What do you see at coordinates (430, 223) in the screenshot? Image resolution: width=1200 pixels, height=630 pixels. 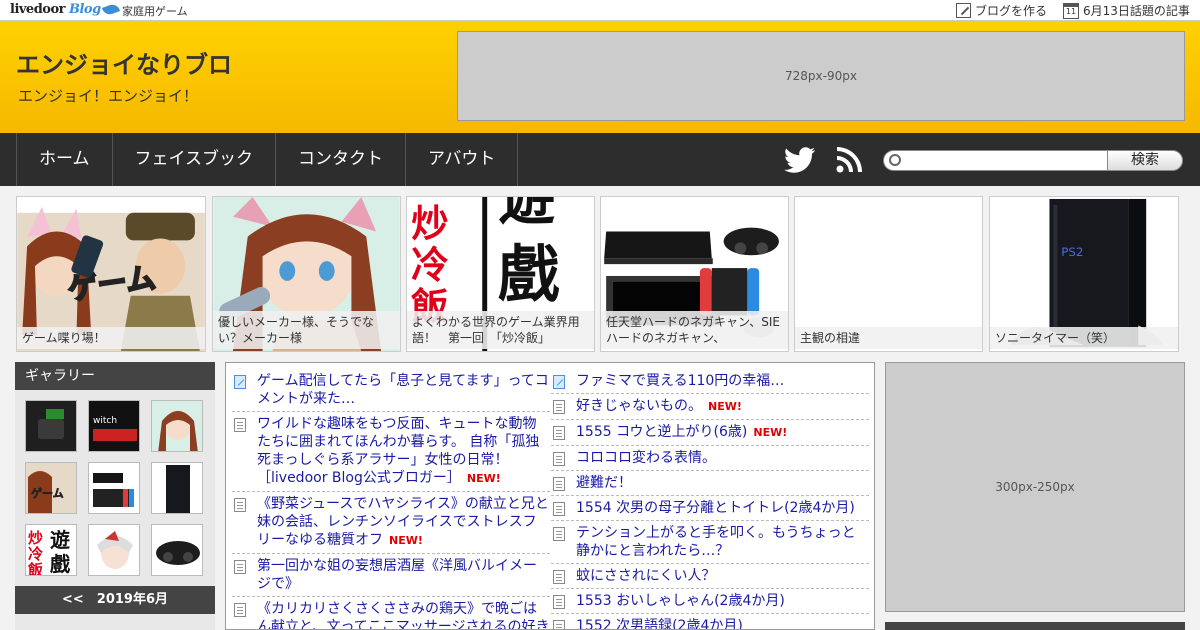 I see `kanji-char: 炒` at bounding box center [430, 223].